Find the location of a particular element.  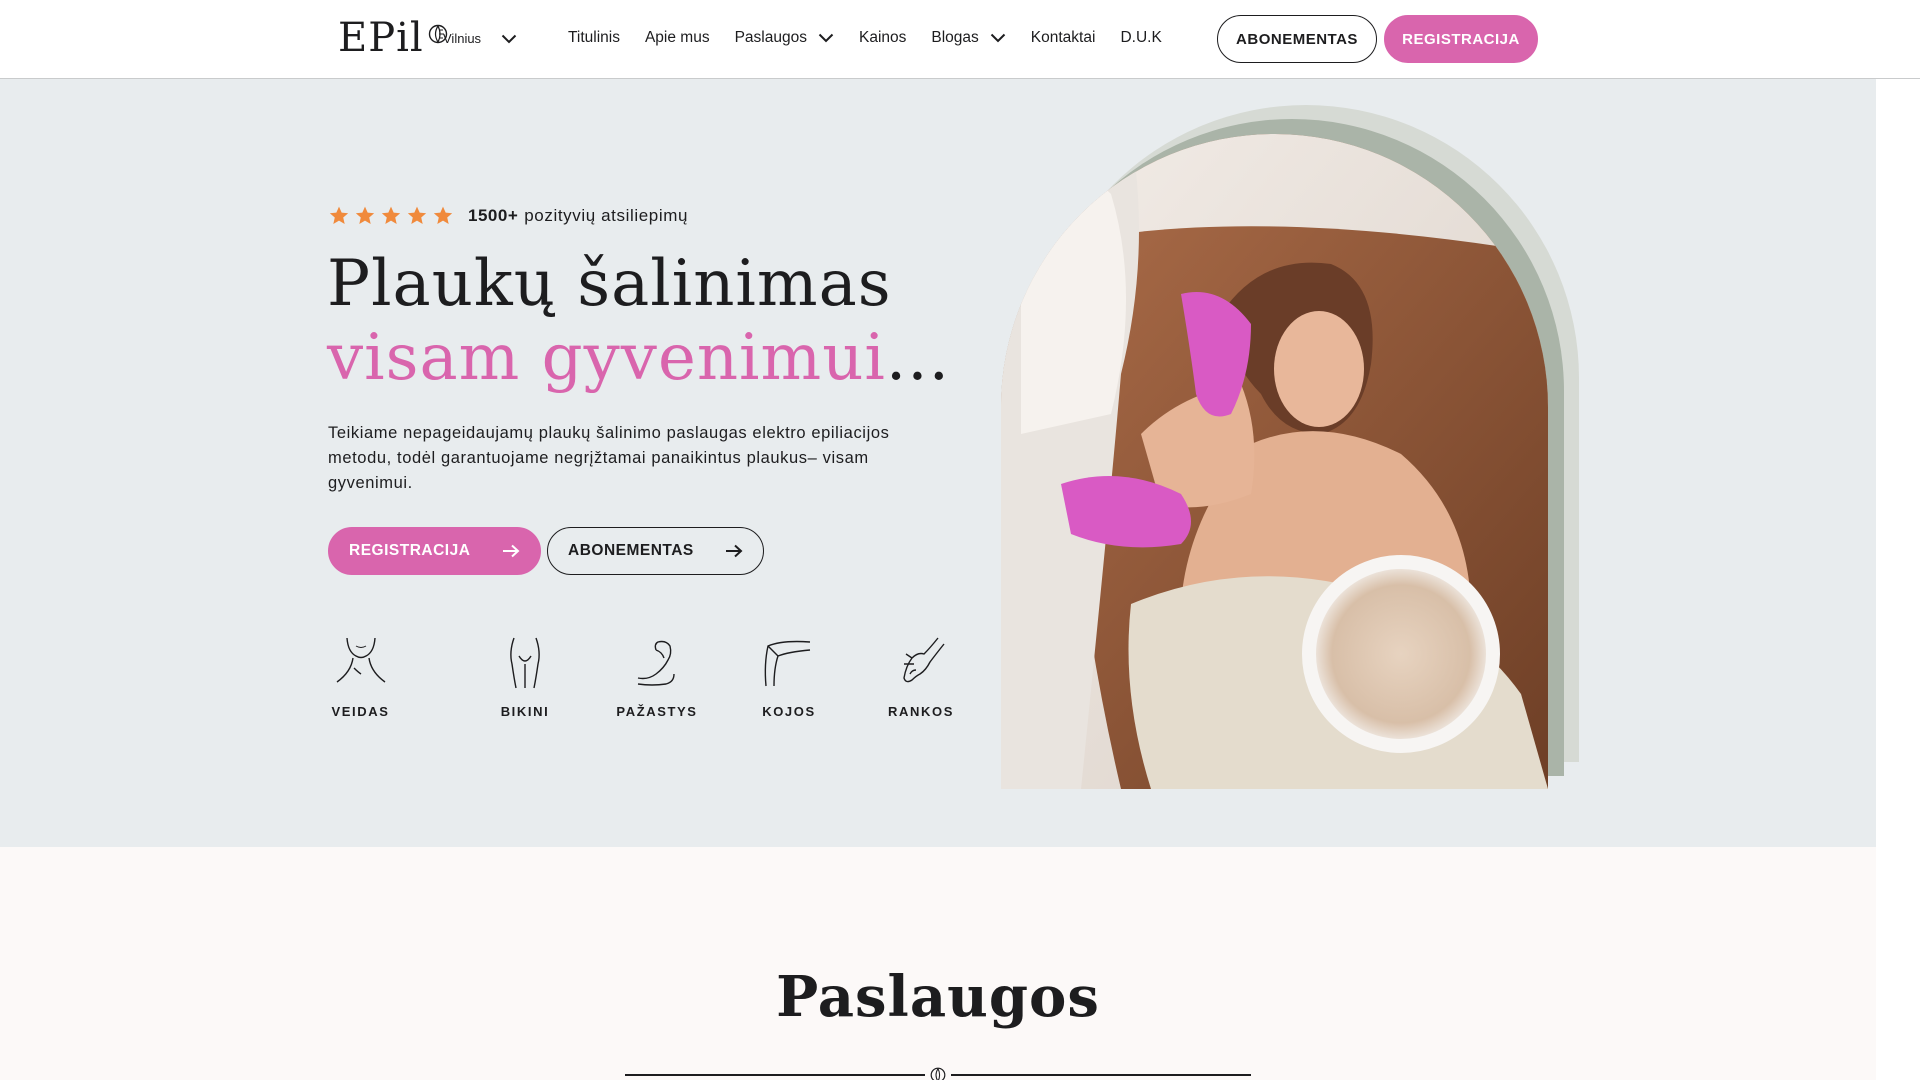

area-pazastys: PAŽASTYS is located at coordinates (657, 676).